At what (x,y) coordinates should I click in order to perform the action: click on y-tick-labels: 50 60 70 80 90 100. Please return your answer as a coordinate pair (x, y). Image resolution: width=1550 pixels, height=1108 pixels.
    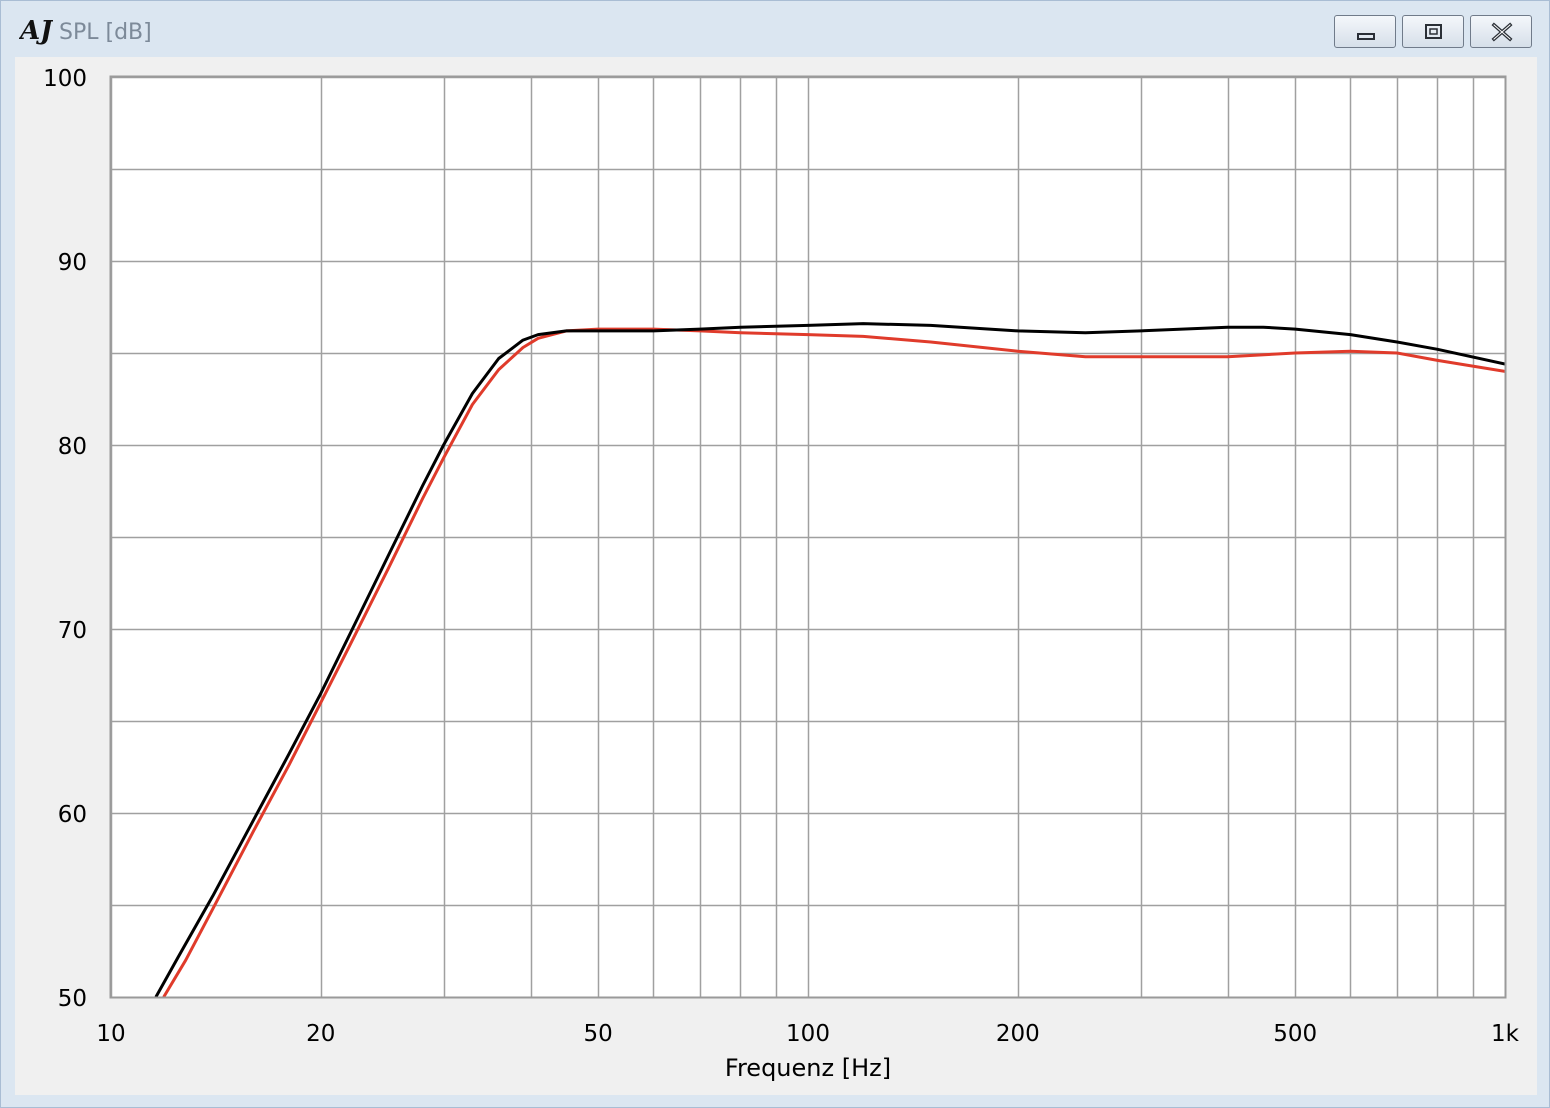
    Looking at the image, I should click on (65, 539).